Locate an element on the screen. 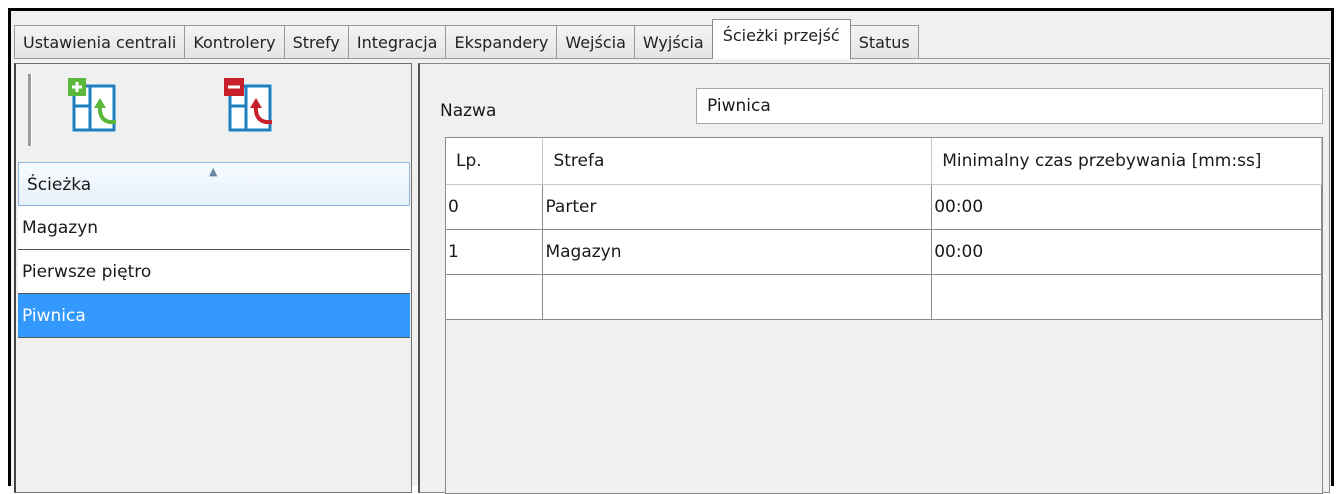 The width and height of the screenshot is (1341, 494). table-row: 1 Magazyn 00:00 is located at coordinates (884, 251).